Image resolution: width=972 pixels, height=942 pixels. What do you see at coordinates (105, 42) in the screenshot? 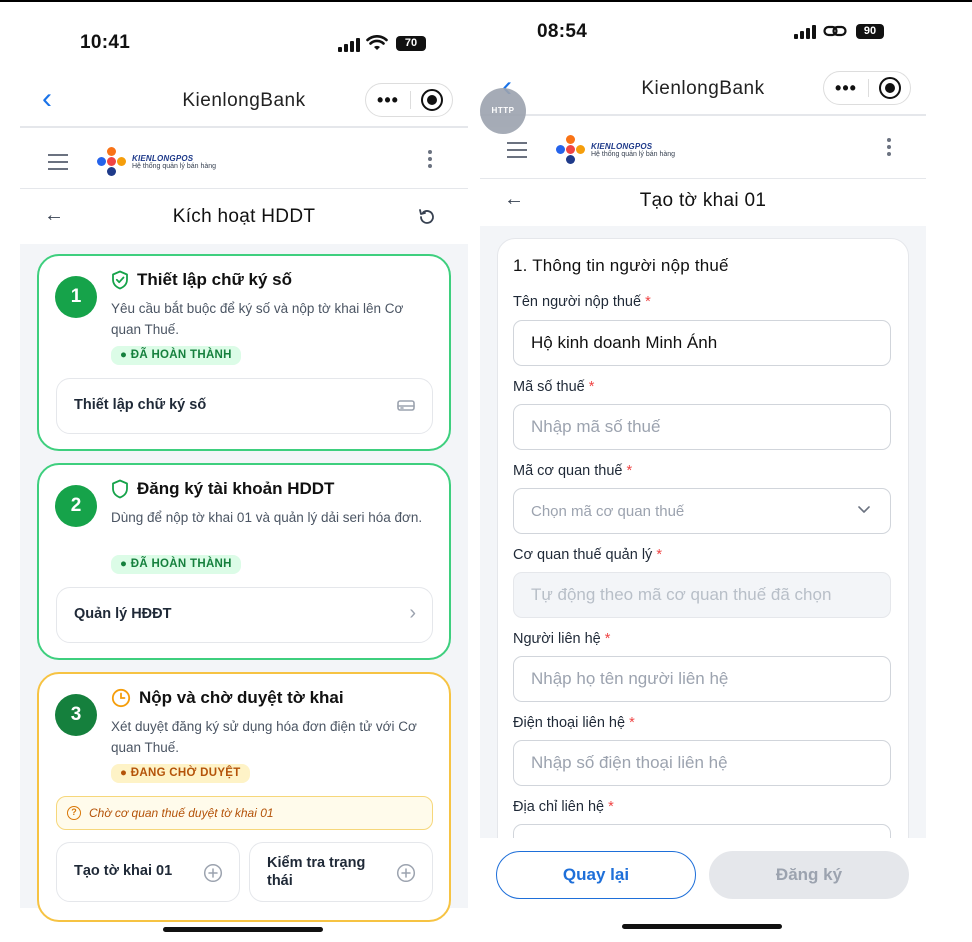
I see `status-time: 10:41` at bounding box center [105, 42].